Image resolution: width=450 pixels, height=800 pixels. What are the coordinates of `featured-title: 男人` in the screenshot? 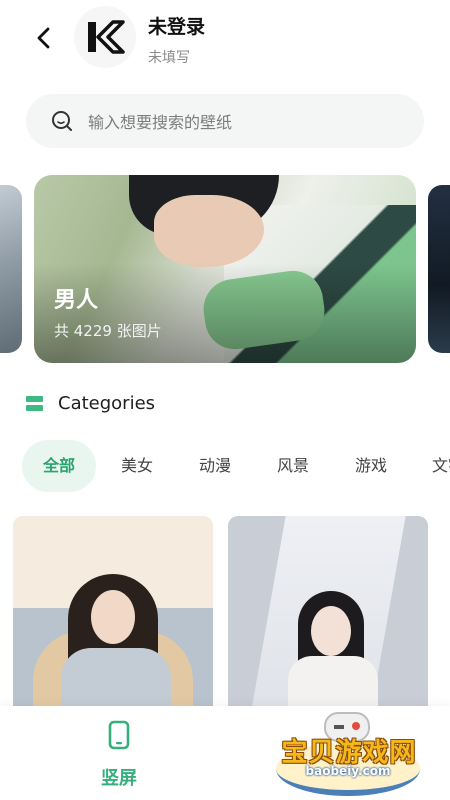 It's located at (76, 300).